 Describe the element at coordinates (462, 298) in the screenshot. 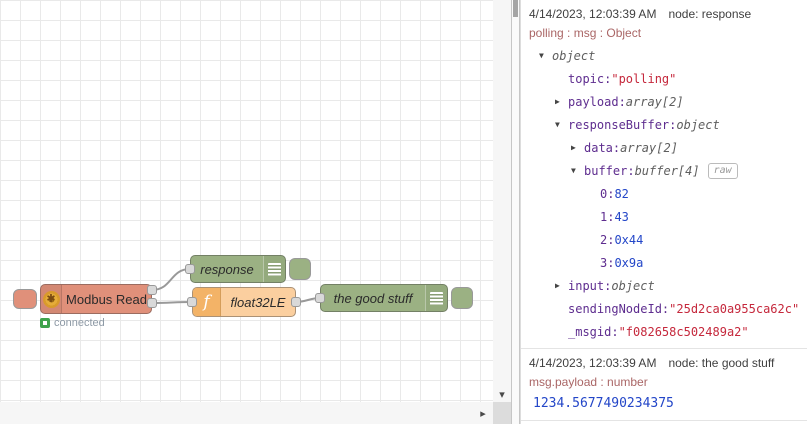

I see `debug-toggle-button-goodstuff` at that location.